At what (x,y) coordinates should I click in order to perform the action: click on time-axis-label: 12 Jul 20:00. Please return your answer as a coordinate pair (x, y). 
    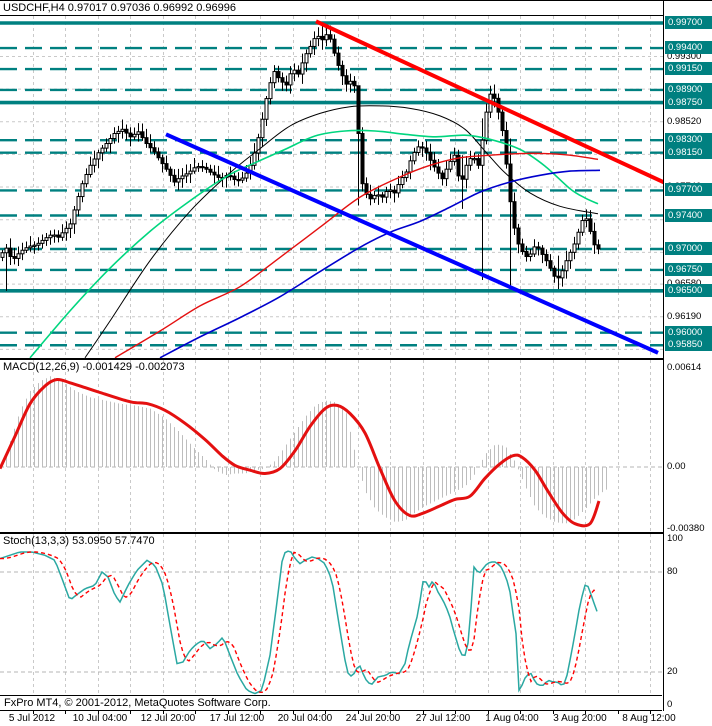
    Looking at the image, I should click on (168, 718).